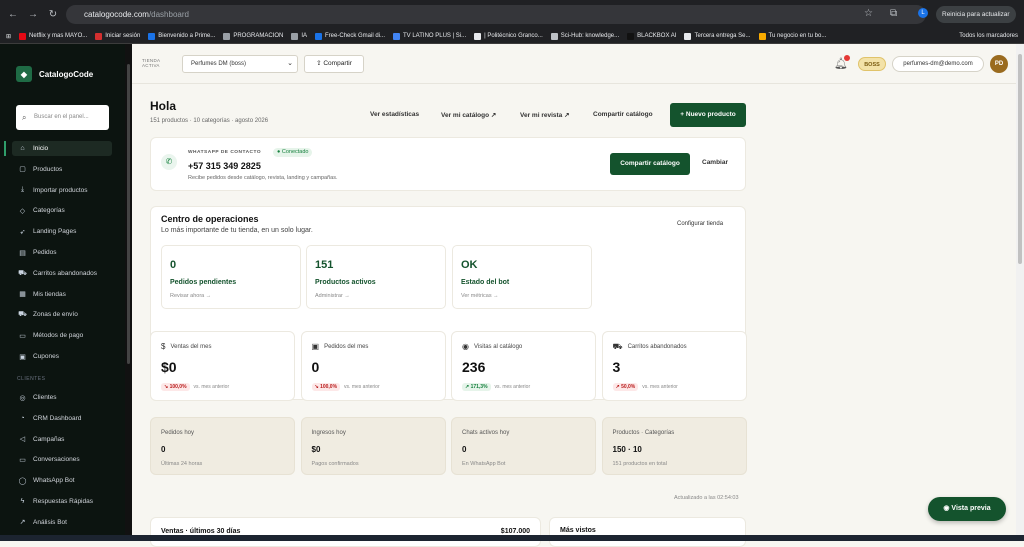 This screenshot has width=1024, height=547. Describe the element at coordinates (62, 459) in the screenshot. I see `sidebar-item-conversaciones: ▭ Conversaciones` at that location.